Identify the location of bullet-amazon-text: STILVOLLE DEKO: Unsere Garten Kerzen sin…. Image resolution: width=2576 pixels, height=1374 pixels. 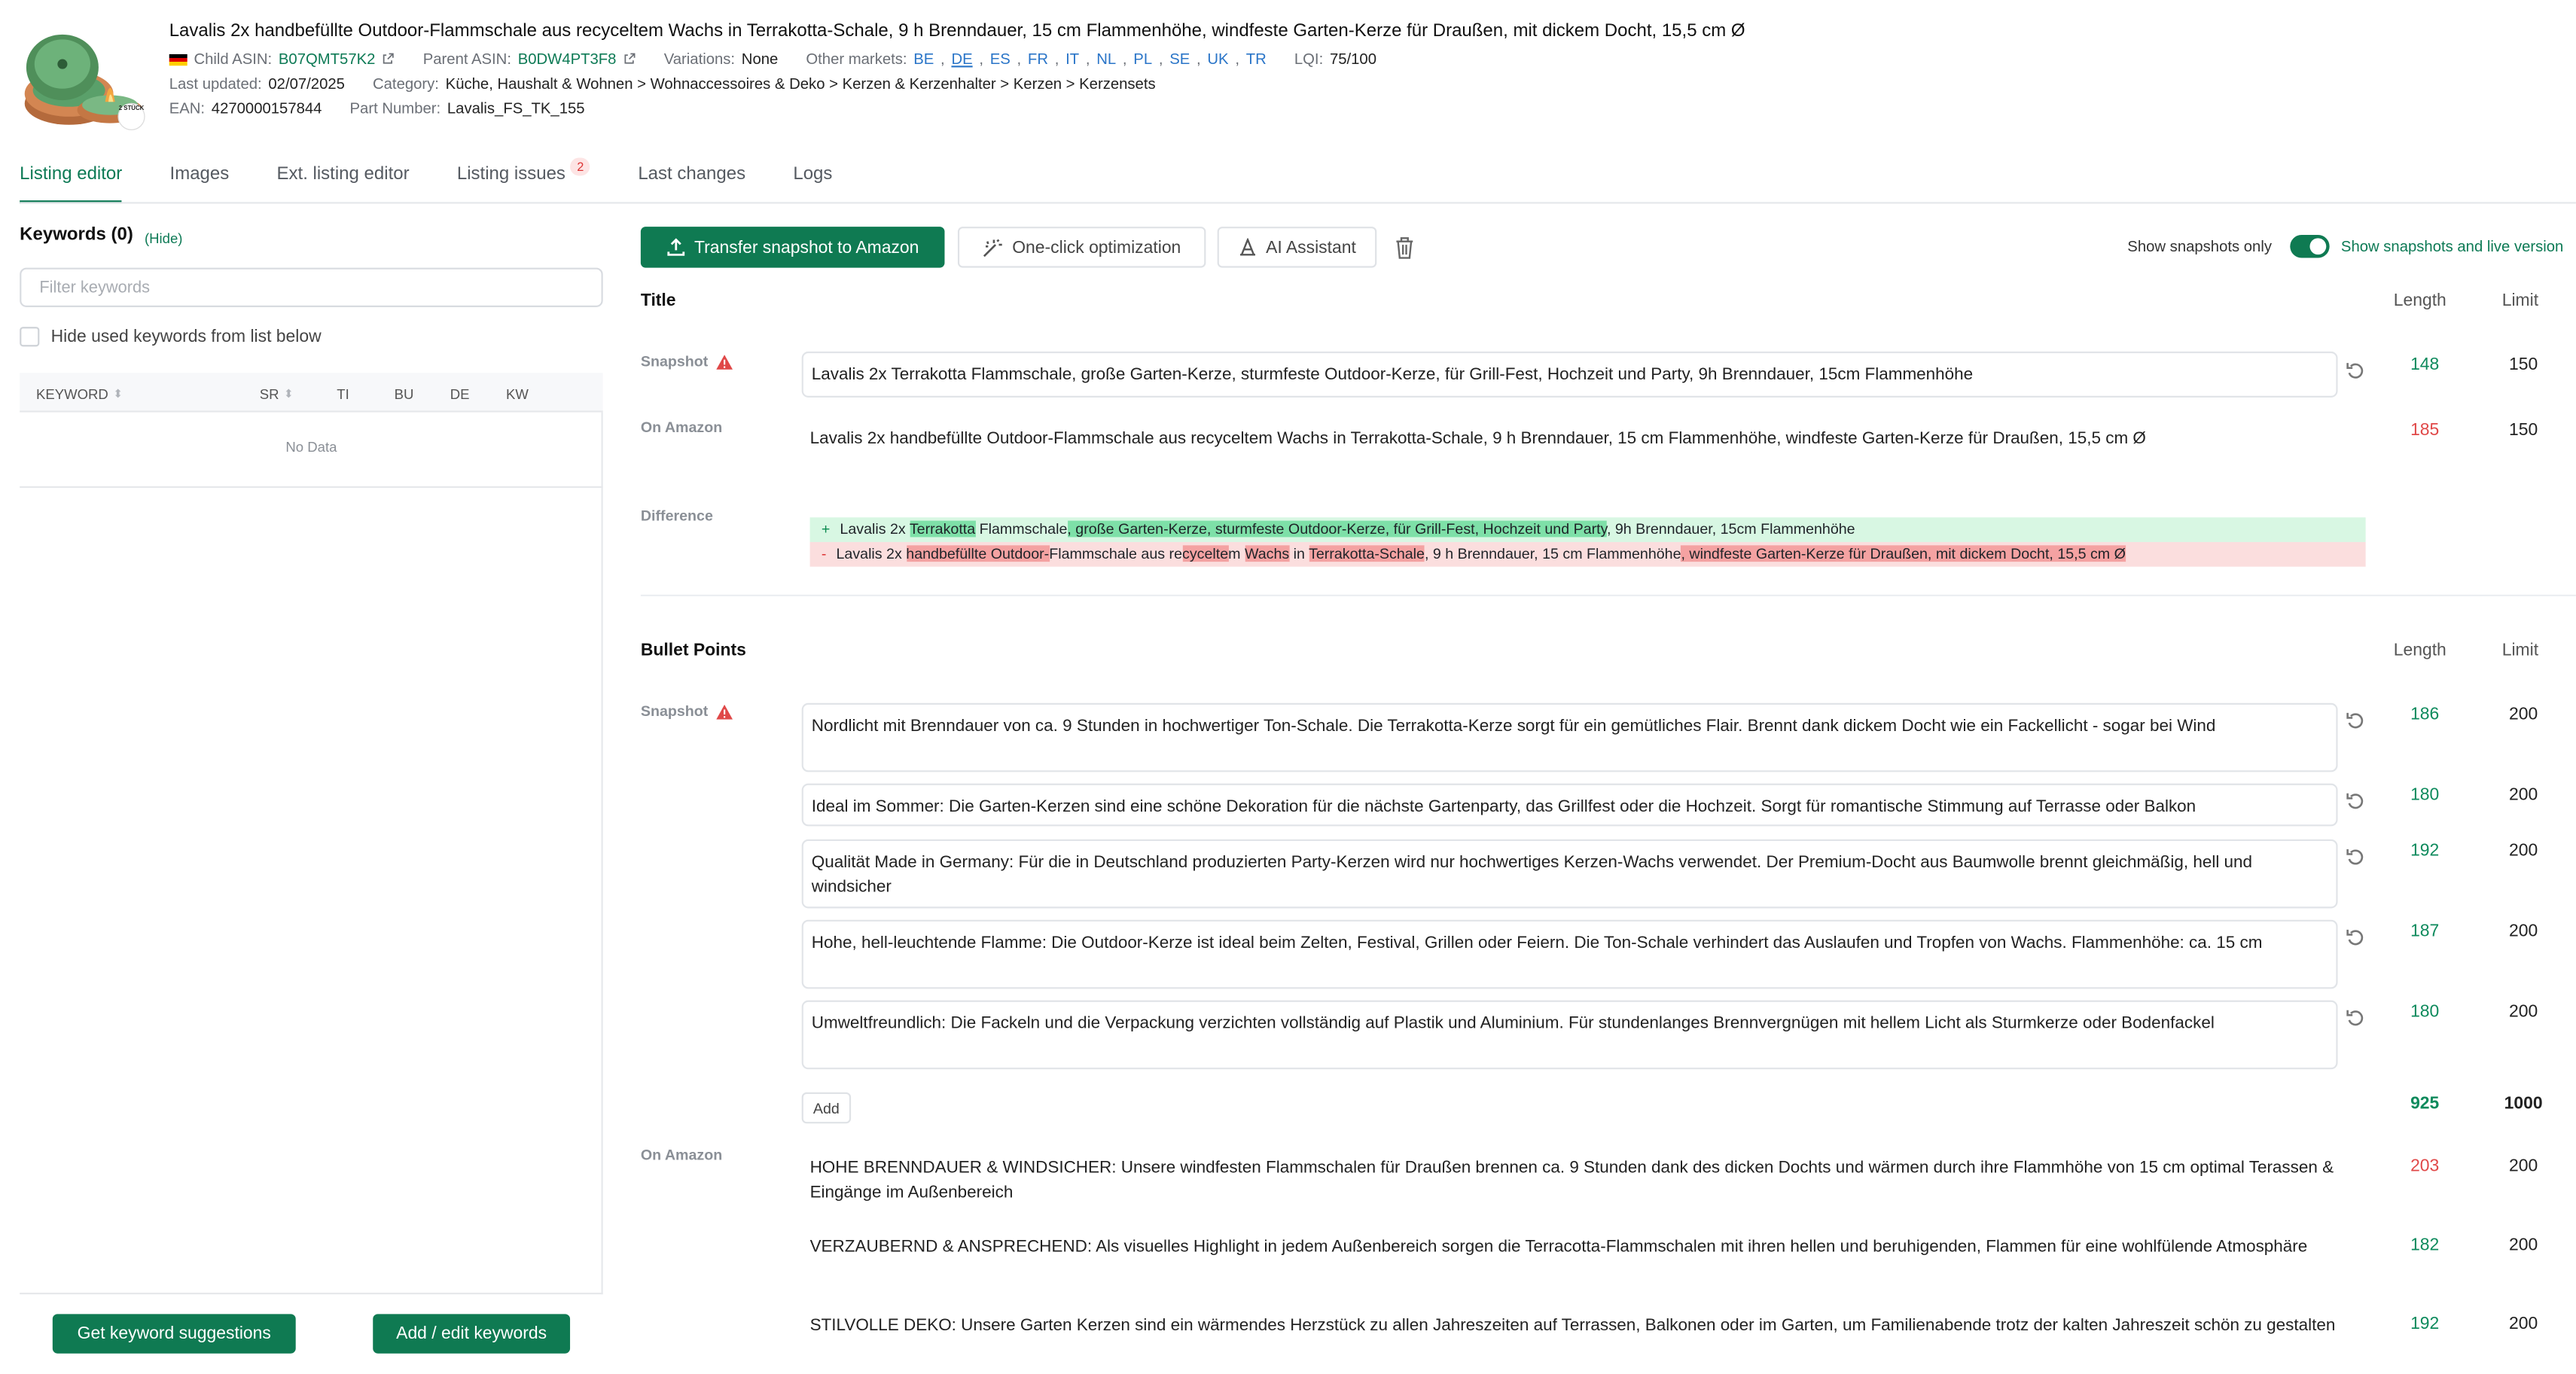
(1572, 1326).